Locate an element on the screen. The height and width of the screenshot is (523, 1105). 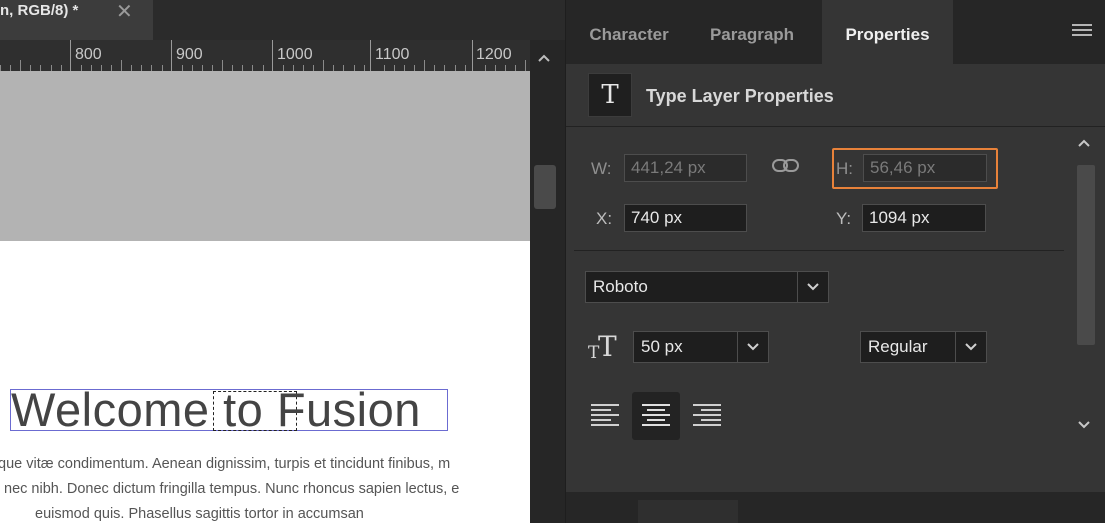
y-field: 1094 px is located at coordinates (924, 218).